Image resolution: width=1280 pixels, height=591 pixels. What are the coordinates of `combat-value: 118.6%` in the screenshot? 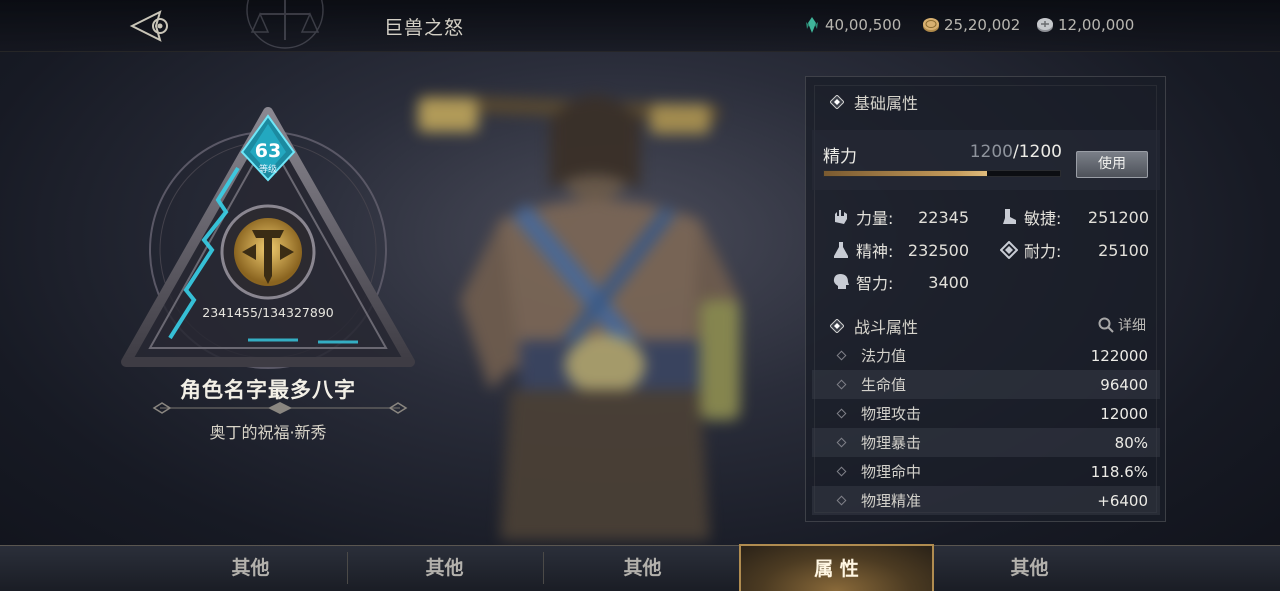 It's located at (1119, 471).